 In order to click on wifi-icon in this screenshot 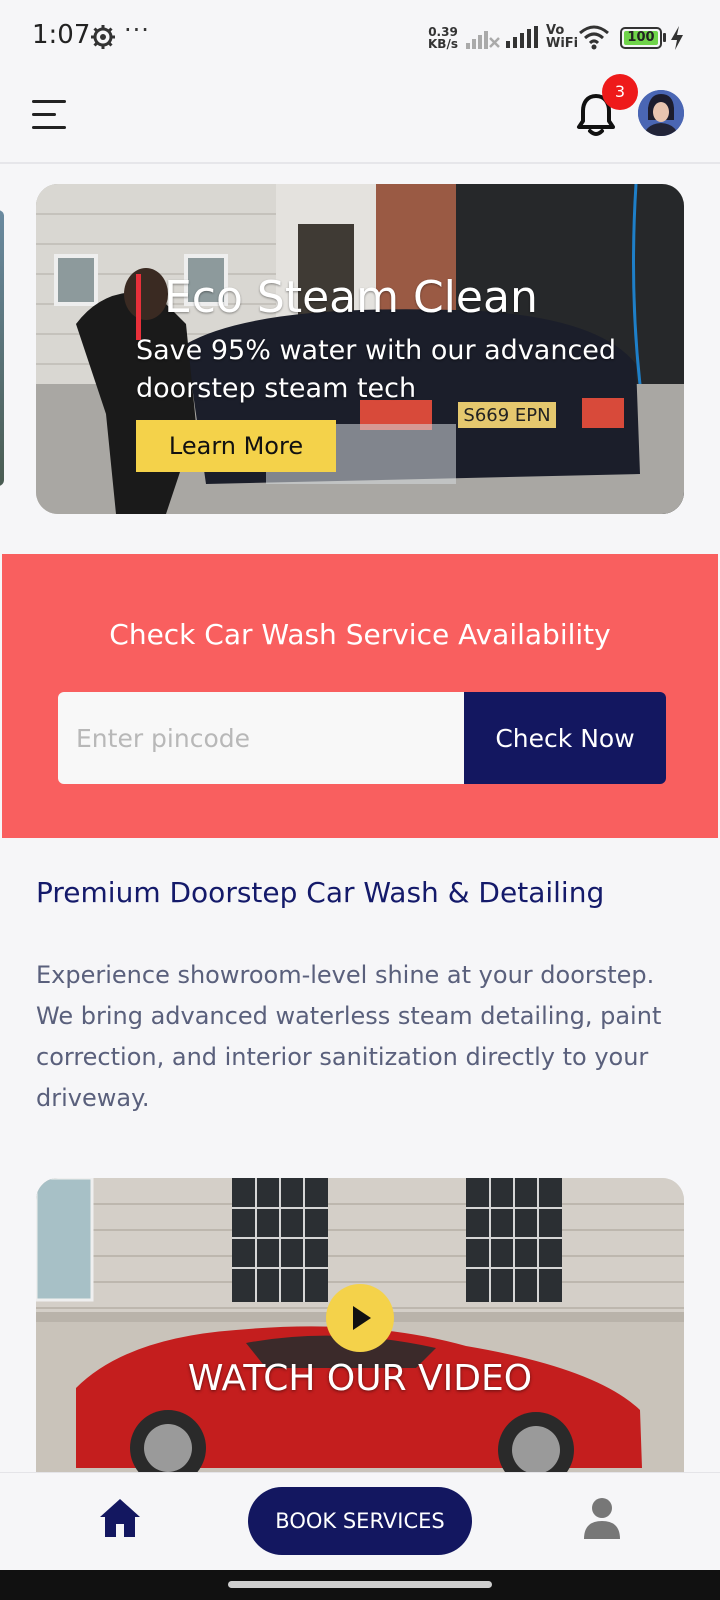, I will do `click(594, 37)`.